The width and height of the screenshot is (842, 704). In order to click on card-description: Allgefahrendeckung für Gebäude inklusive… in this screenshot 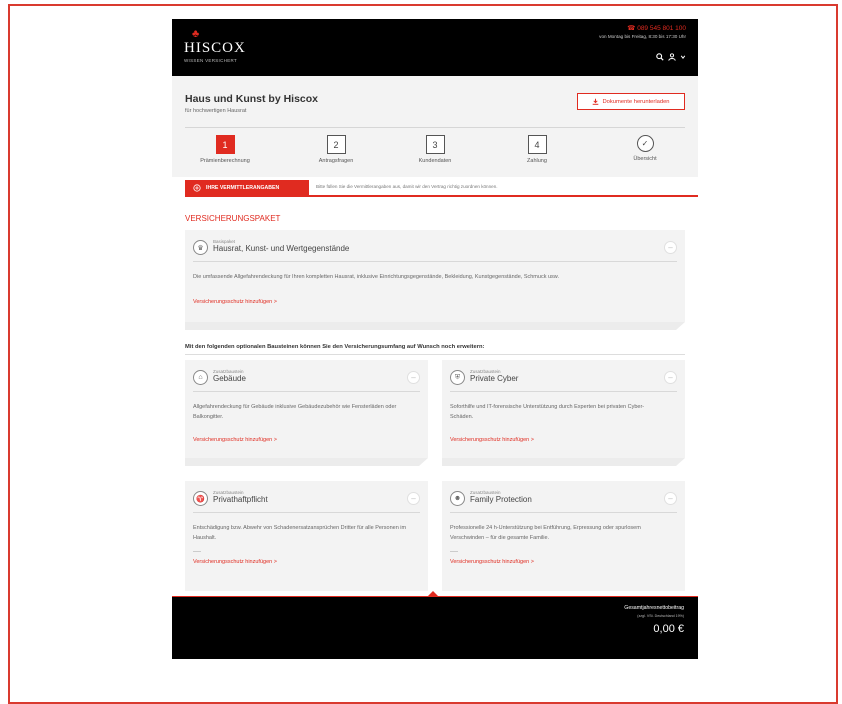, I will do `click(295, 412)`.